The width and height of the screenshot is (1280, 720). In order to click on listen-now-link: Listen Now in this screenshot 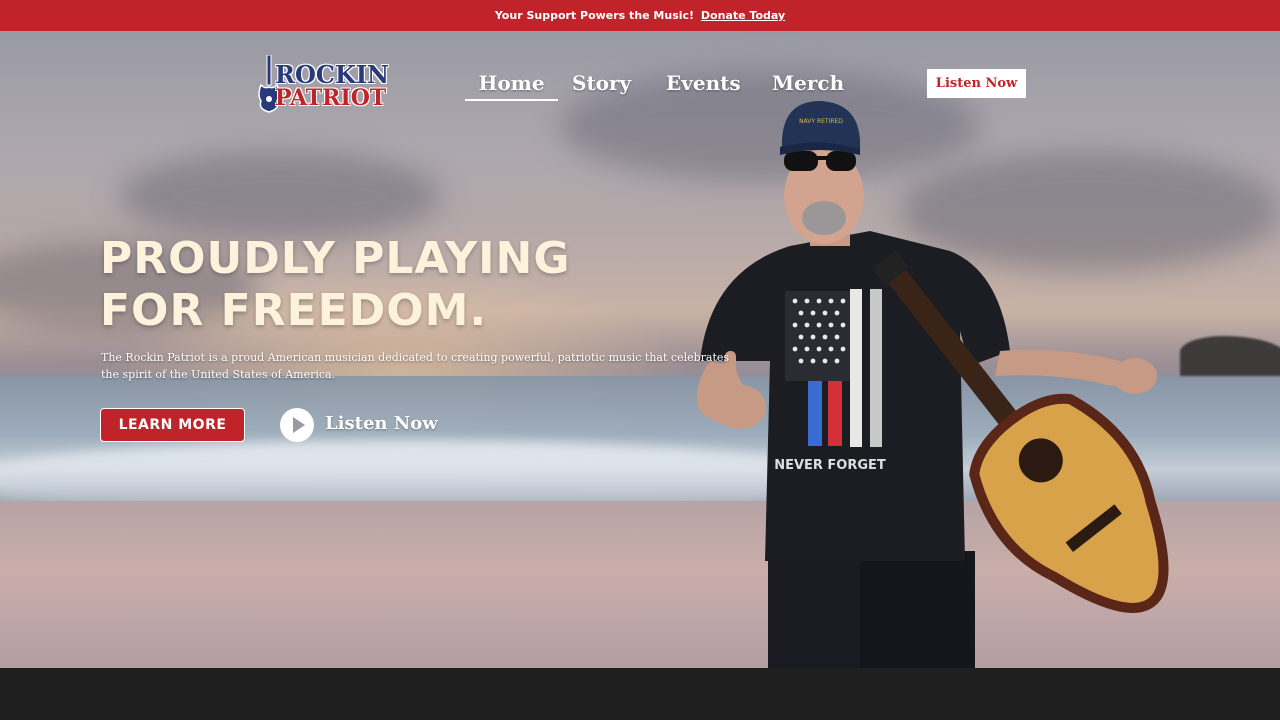, I will do `click(360, 425)`.